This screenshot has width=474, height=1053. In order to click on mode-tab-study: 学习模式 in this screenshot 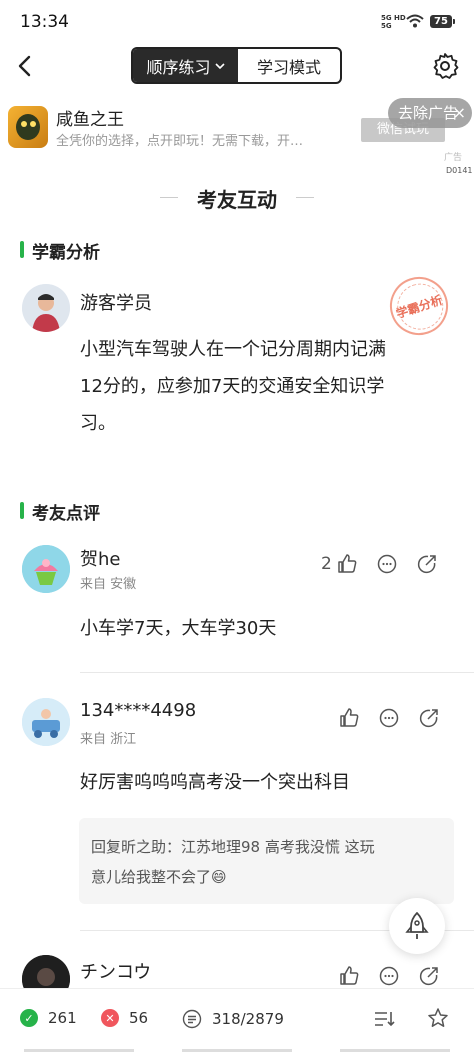, I will do `click(289, 65)`.